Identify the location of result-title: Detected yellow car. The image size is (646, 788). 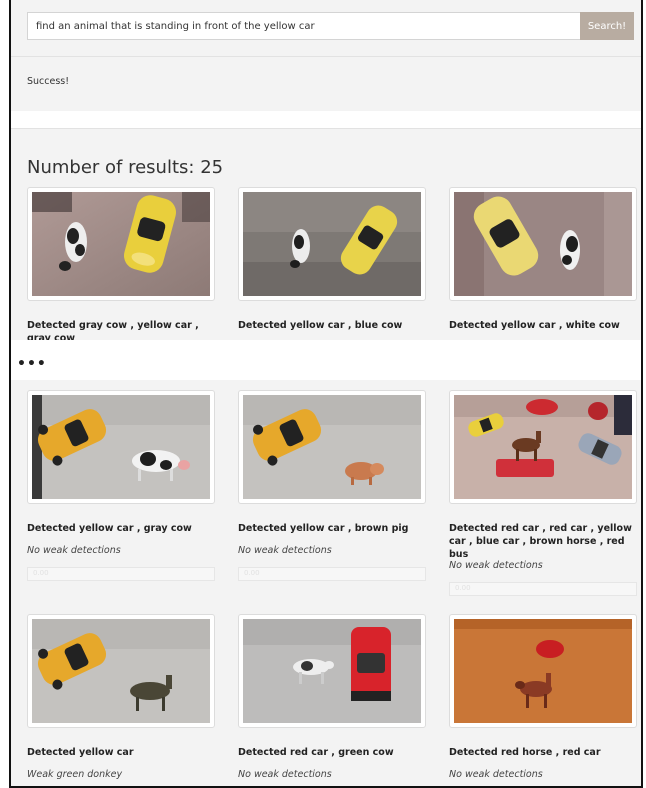
(80, 752).